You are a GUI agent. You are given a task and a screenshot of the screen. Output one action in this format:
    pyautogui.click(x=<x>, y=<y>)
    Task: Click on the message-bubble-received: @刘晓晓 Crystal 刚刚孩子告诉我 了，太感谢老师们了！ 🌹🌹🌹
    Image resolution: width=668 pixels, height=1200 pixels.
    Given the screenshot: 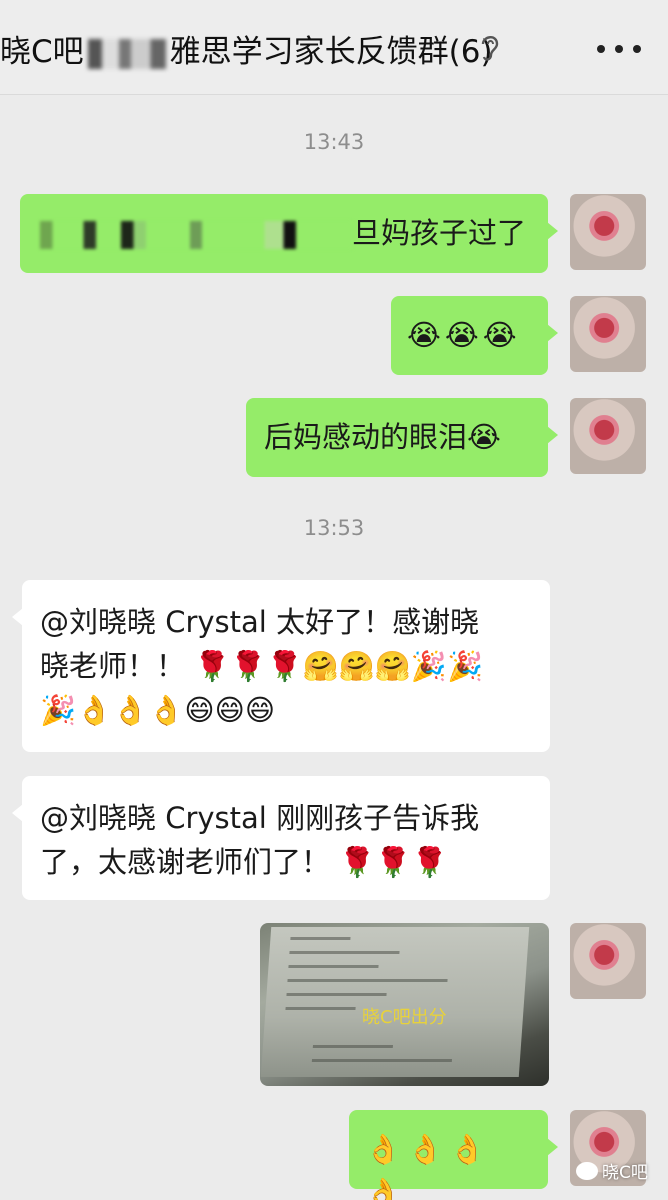 What is the action you would take?
    pyautogui.click(x=281, y=838)
    